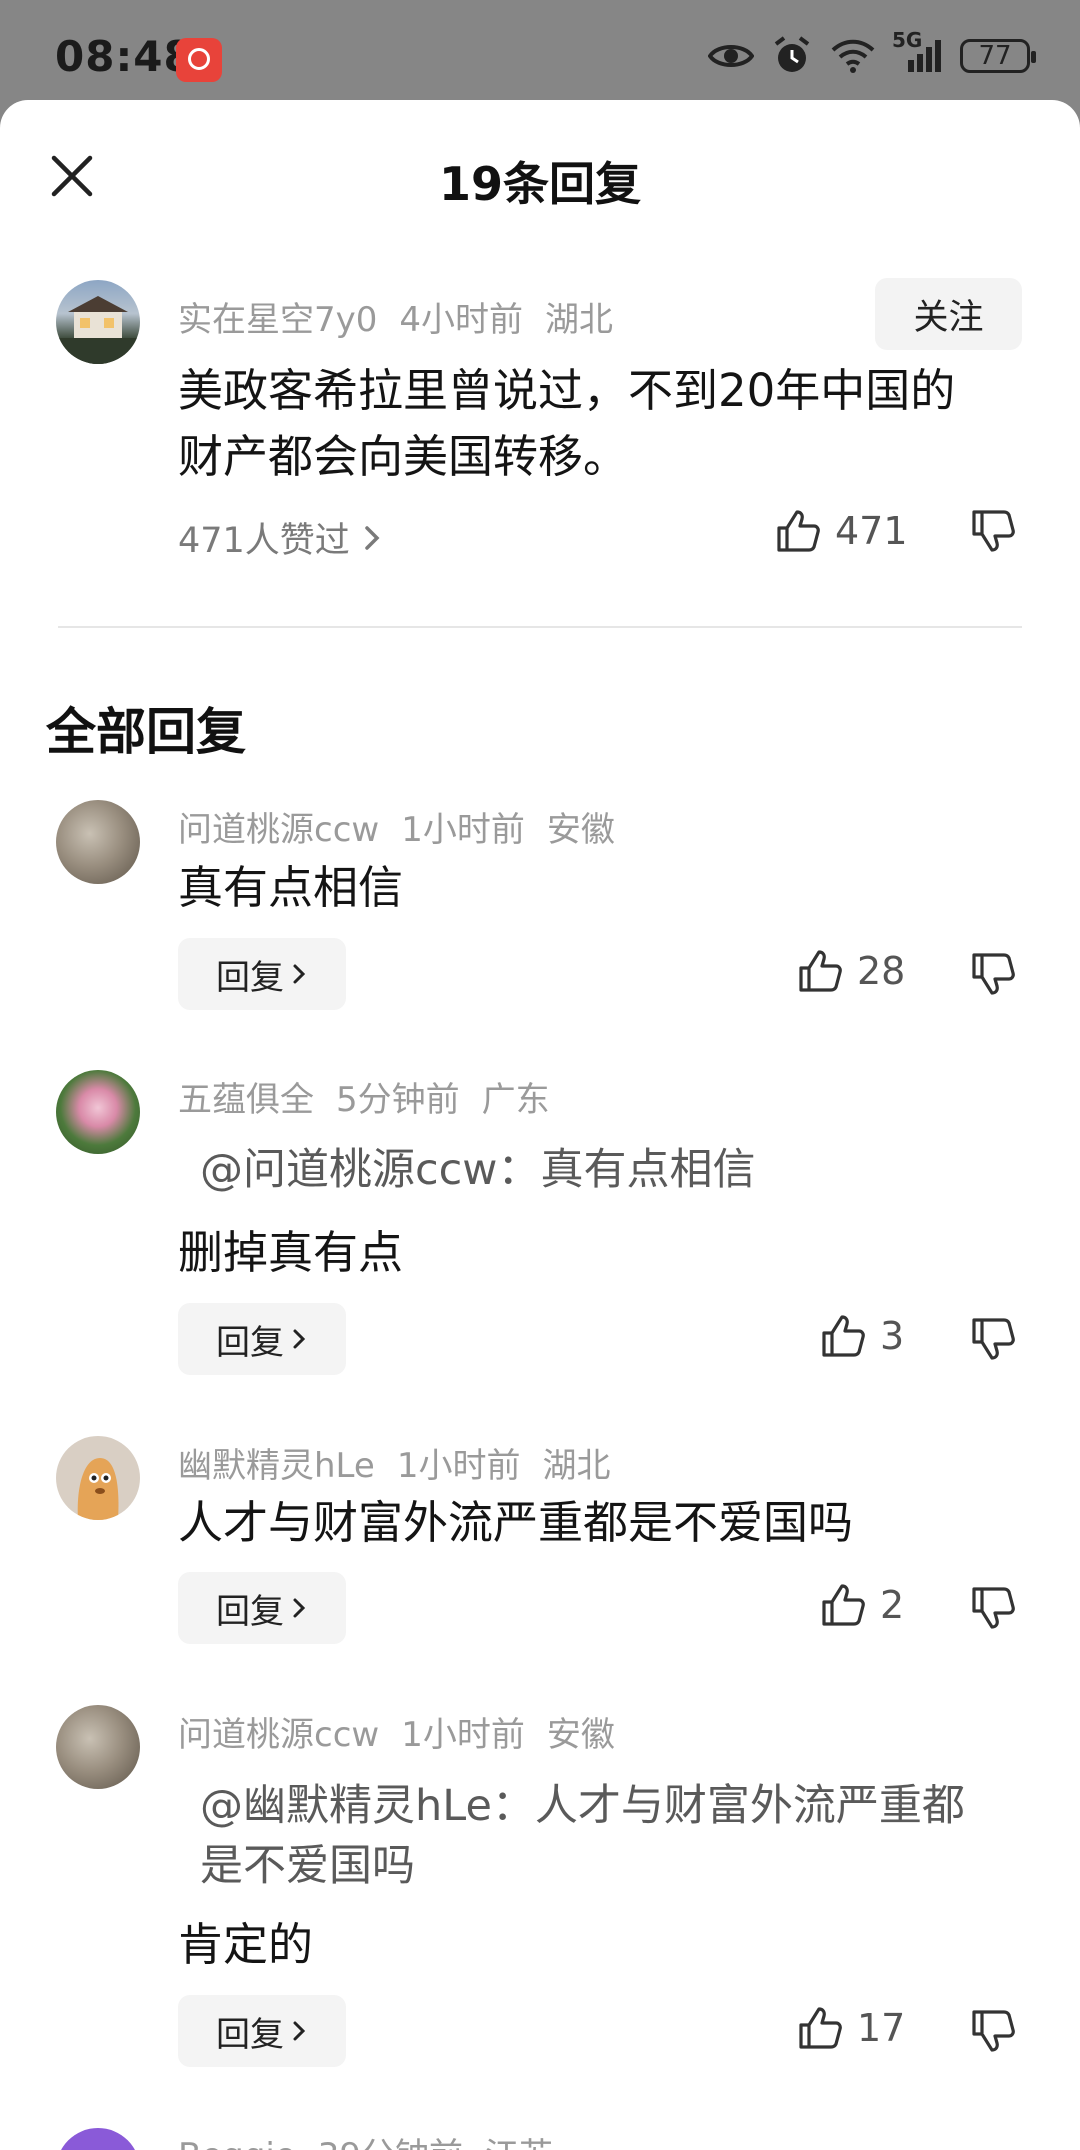 The width and height of the screenshot is (1080, 2150). I want to click on wifi-icon, so click(853, 56).